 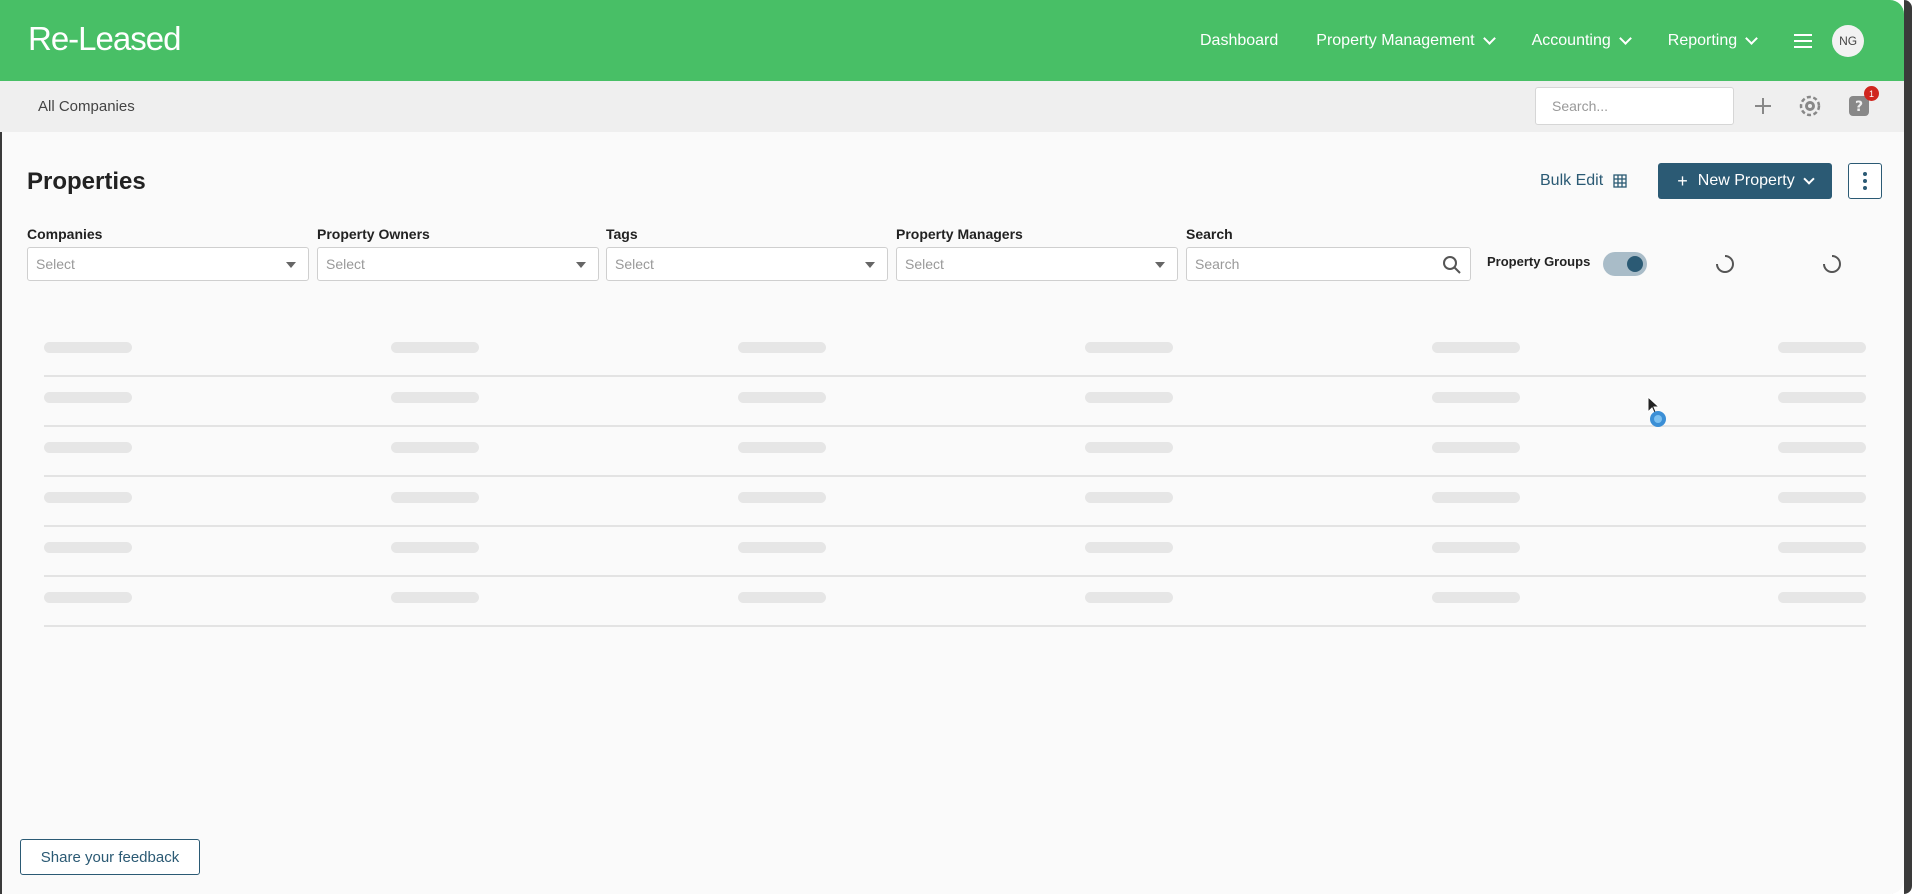 I want to click on user-avatar: NG, so click(x=1848, y=40).